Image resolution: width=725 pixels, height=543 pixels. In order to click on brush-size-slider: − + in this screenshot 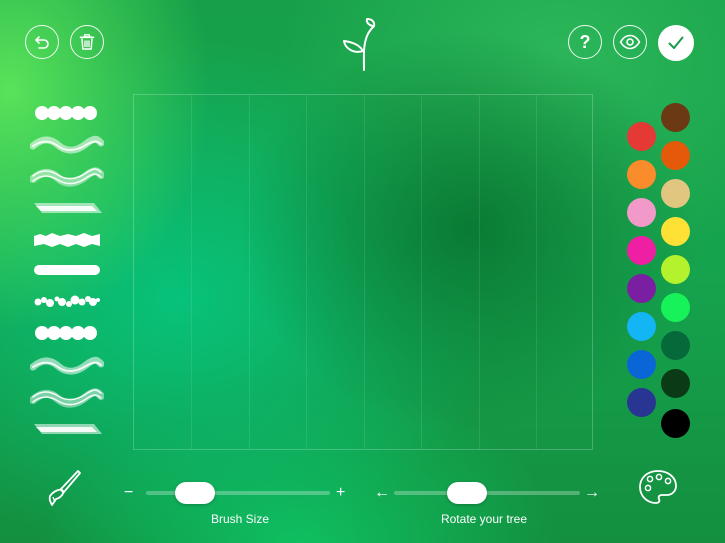, I will do `click(237, 493)`.